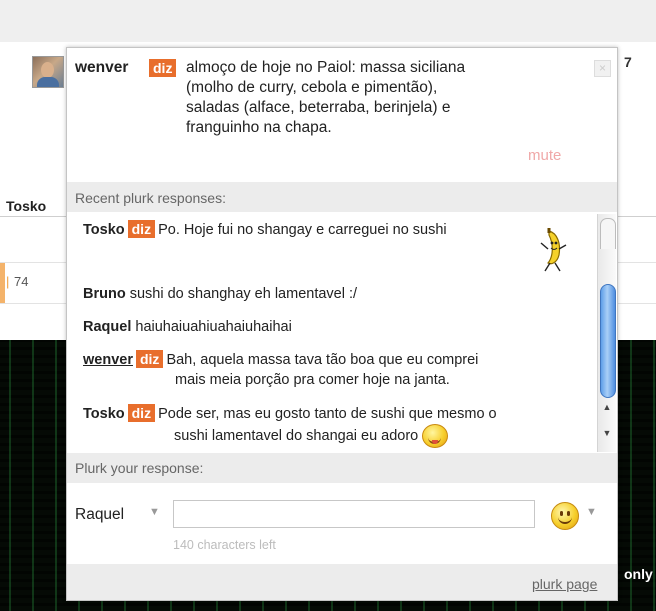 The width and height of the screenshot is (656, 611). What do you see at coordinates (638, 574) in the screenshot?
I see `background-only-text: only` at bounding box center [638, 574].